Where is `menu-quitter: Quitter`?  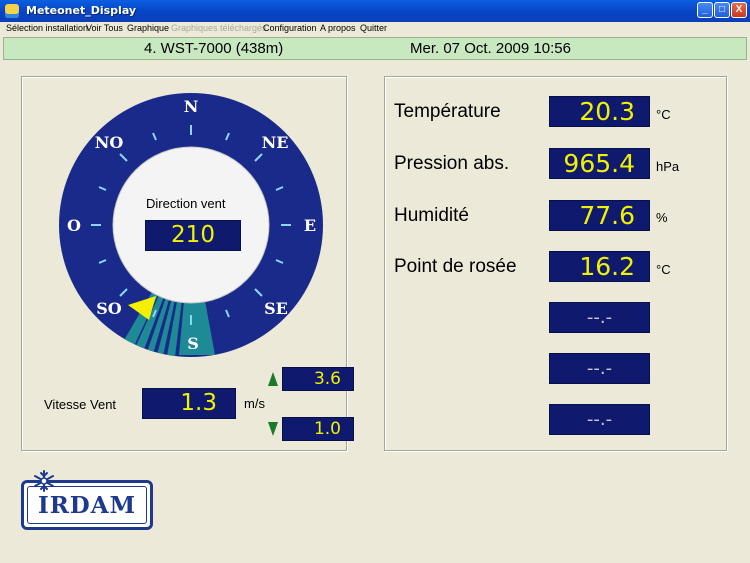
menu-quitter: Quitter is located at coordinates (373, 28).